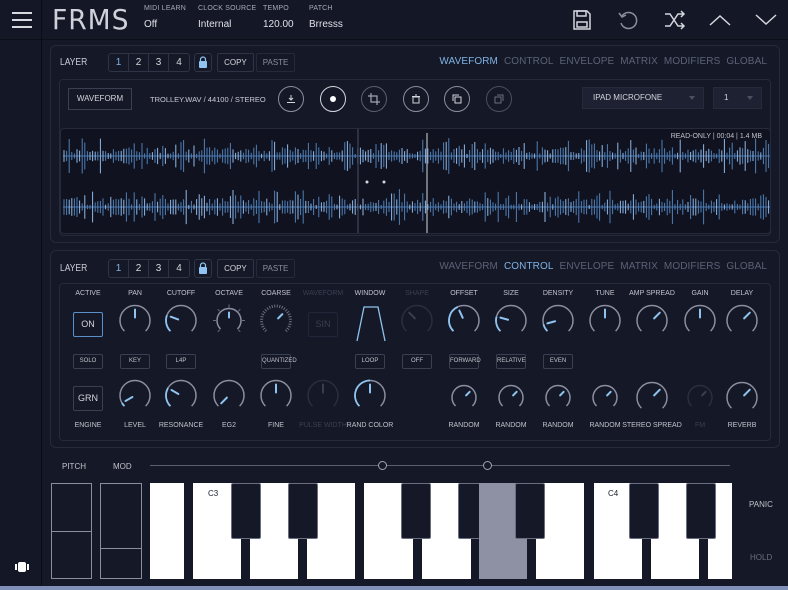 Image resolution: width=788 pixels, height=590 pixels. Describe the element at coordinates (181, 323) in the screenshot. I see `cutoff-knob` at that location.